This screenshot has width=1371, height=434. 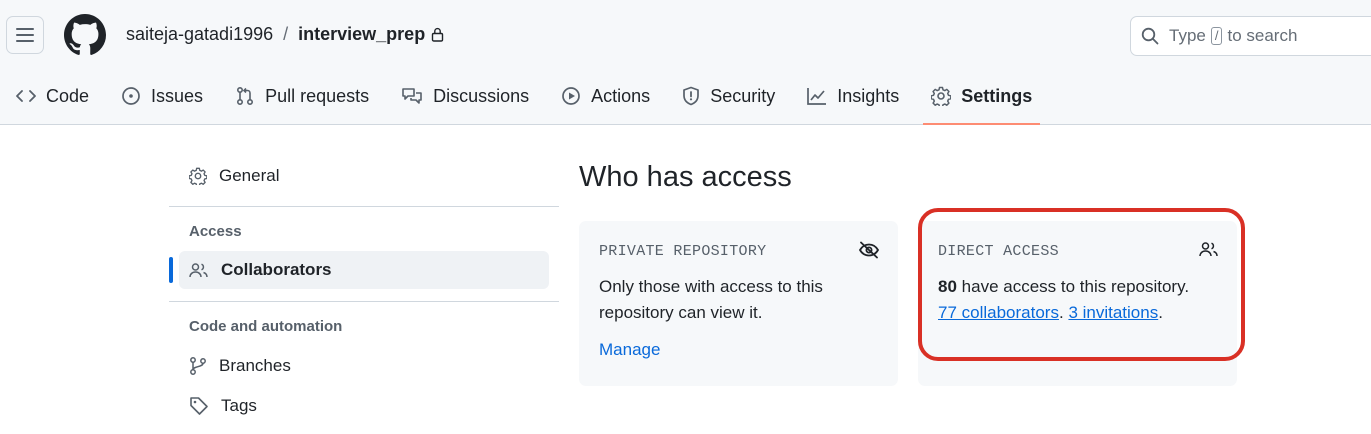 What do you see at coordinates (683, 251) in the screenshot?
I see `private-repository-label: PRIVATE REPOSITORY` at bounding box center [683, 251].